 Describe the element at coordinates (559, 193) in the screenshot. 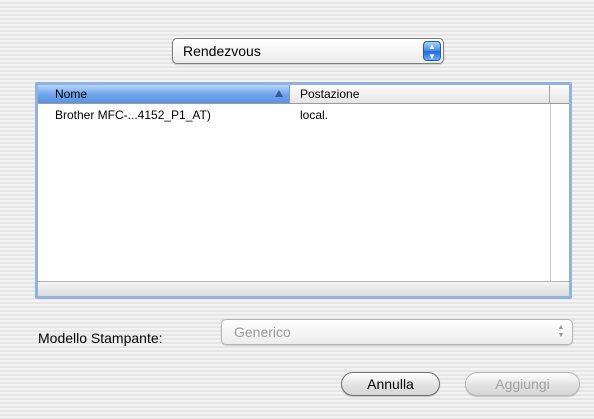

I see `vertical-scrollbar` at that location.